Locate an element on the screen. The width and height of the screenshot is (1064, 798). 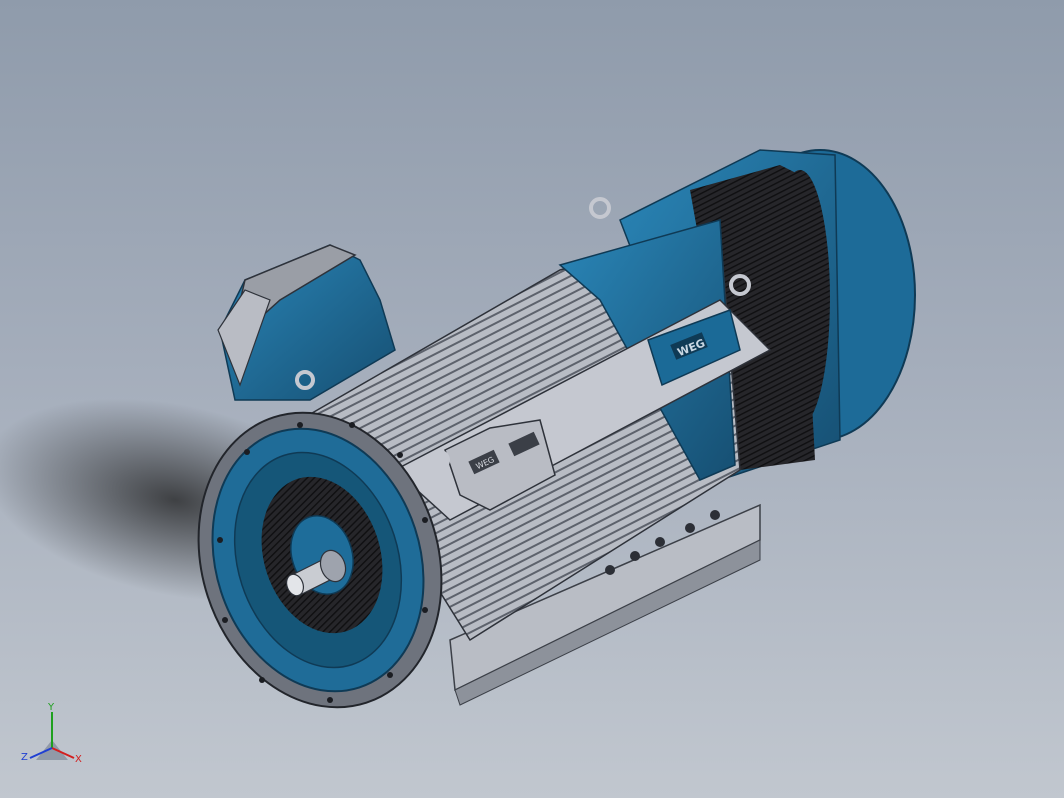
orientation-triad: Y X Z is located at coordinates (53, 736).